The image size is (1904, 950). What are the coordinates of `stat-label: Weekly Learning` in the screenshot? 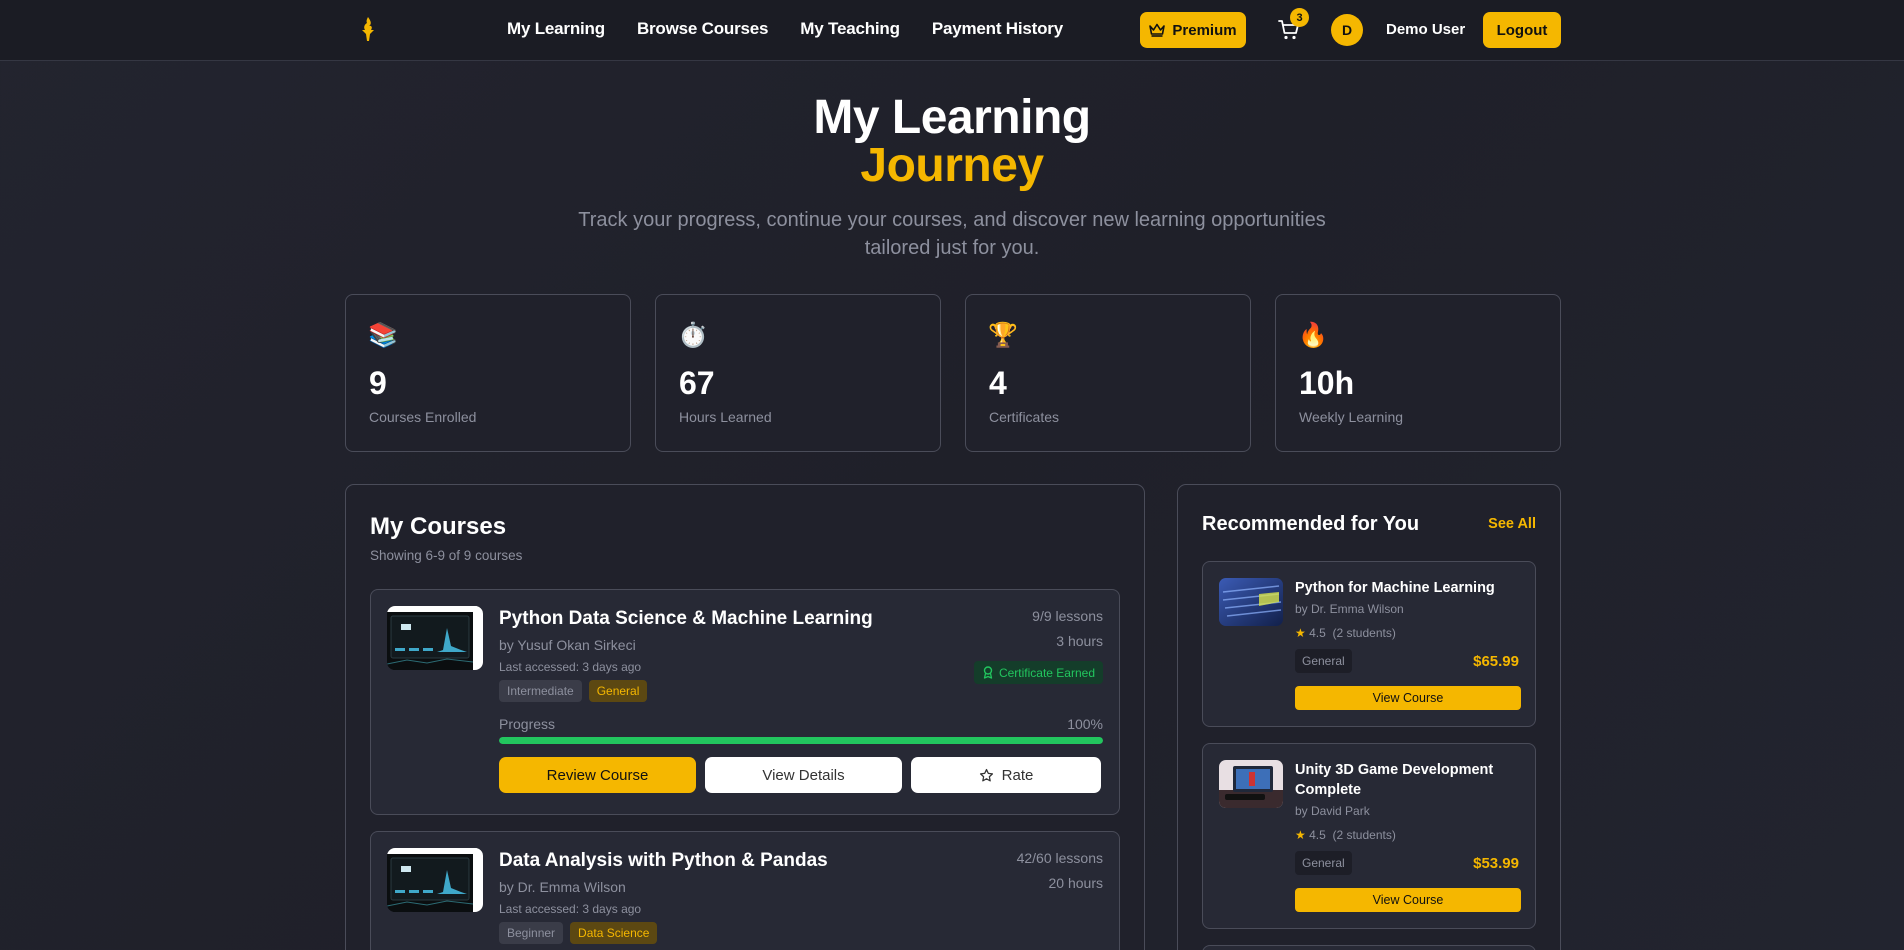 It's located at (1351, 417).